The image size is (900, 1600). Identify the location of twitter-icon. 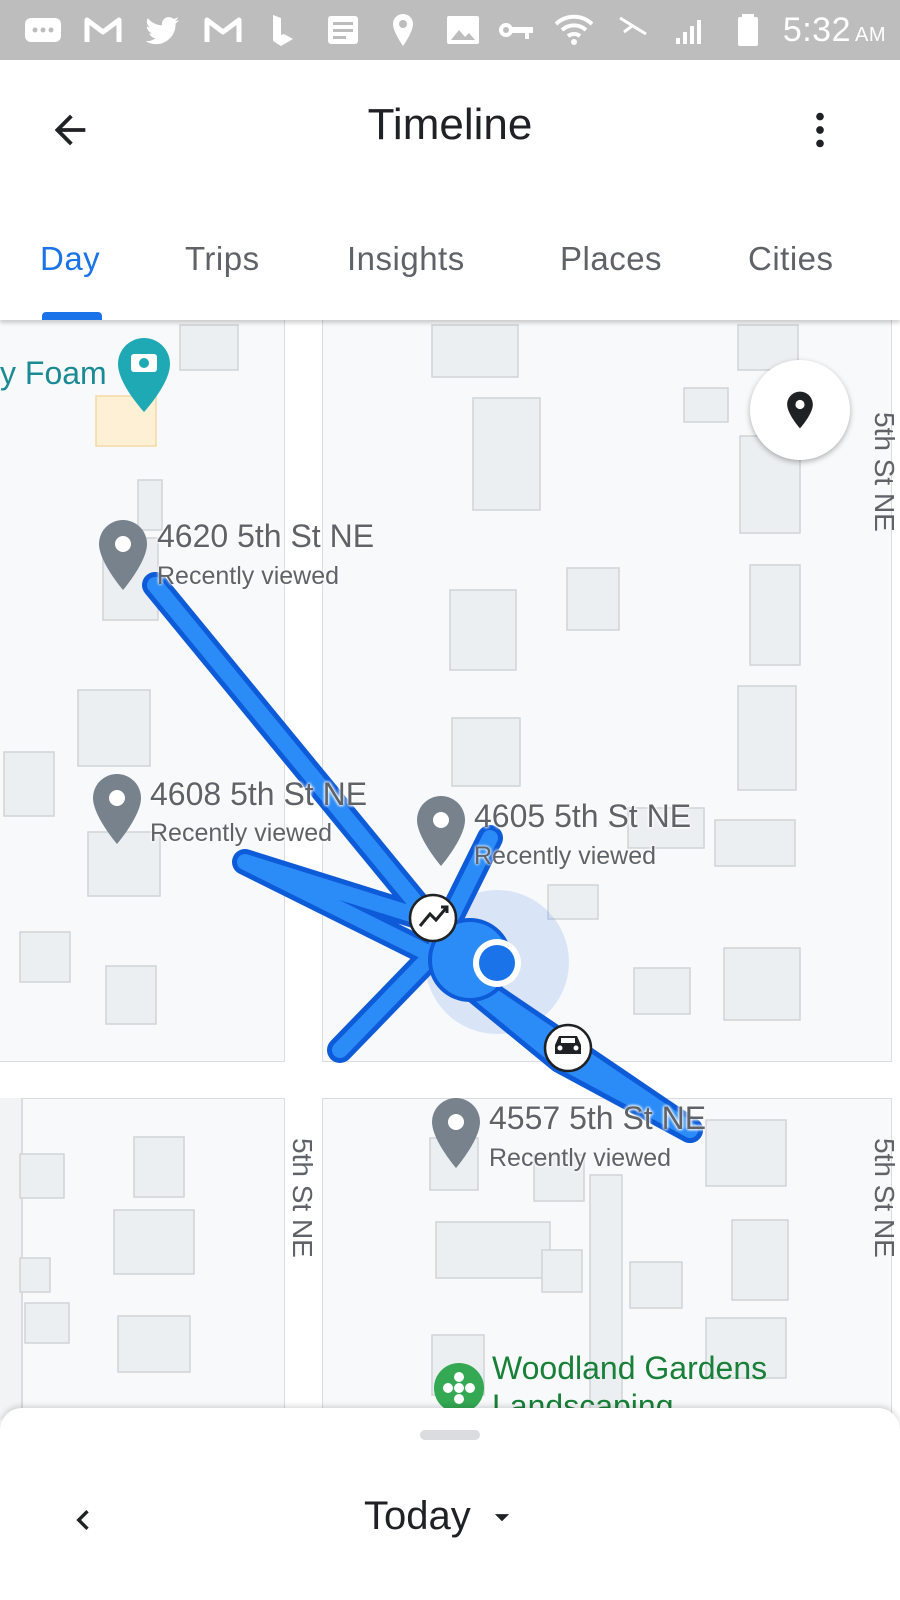
(163, 30).